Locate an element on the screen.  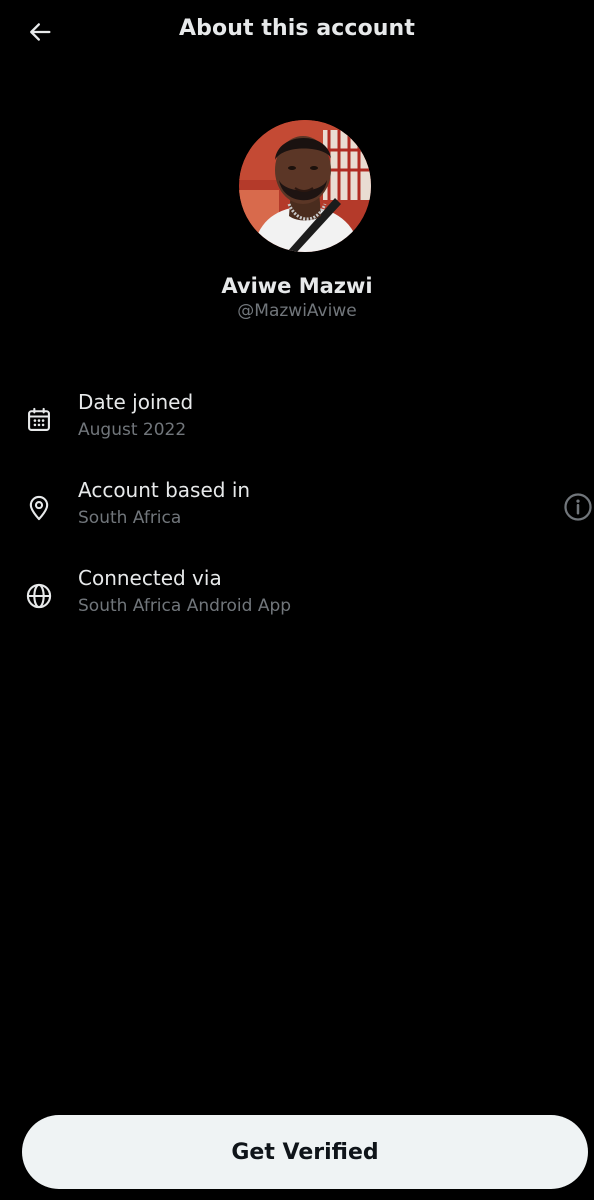
account-location-info-button is located at coordinates (577, 507).